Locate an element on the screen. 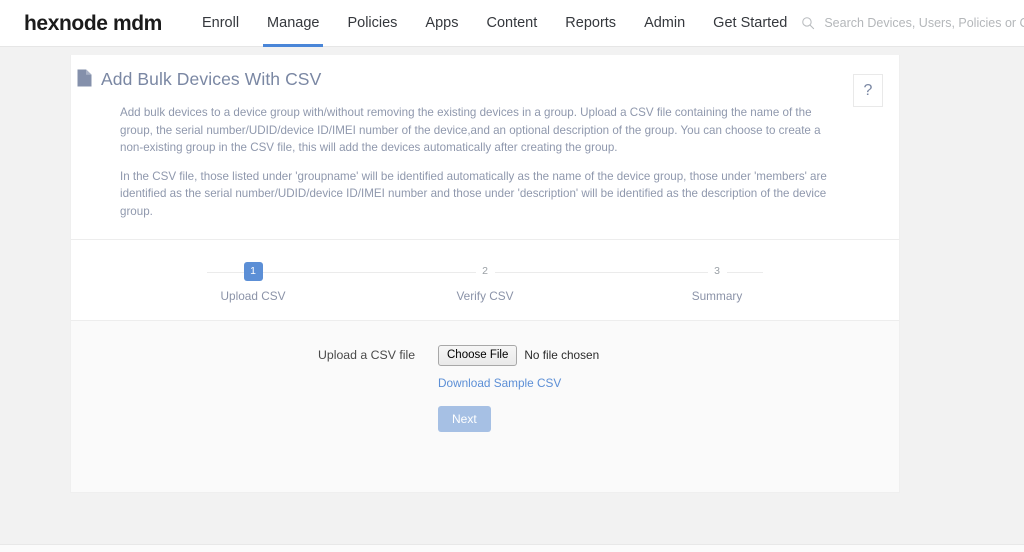 The image size is (1024, 552). nav-item-reports: Reports is located at coordinates (590, 23).